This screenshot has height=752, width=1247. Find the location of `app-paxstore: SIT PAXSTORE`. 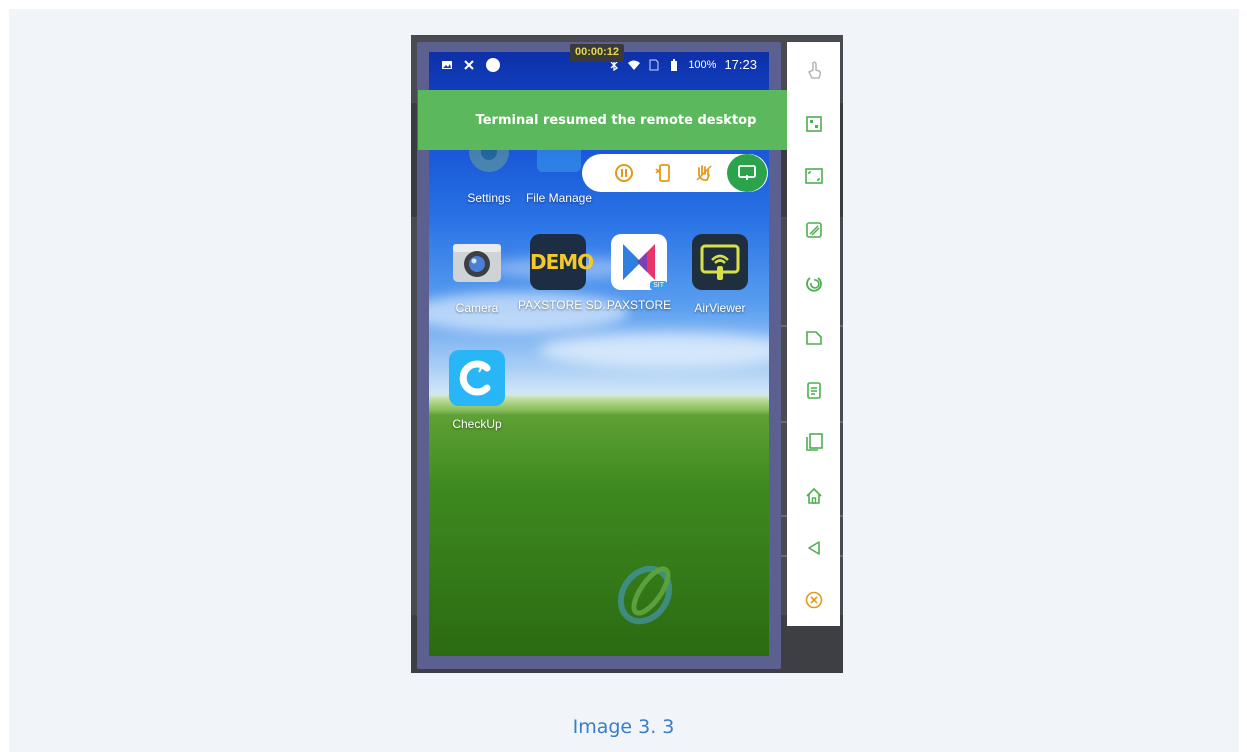

app-paxstore: SIT PAXSTORE is located at coordinates (639, 273).